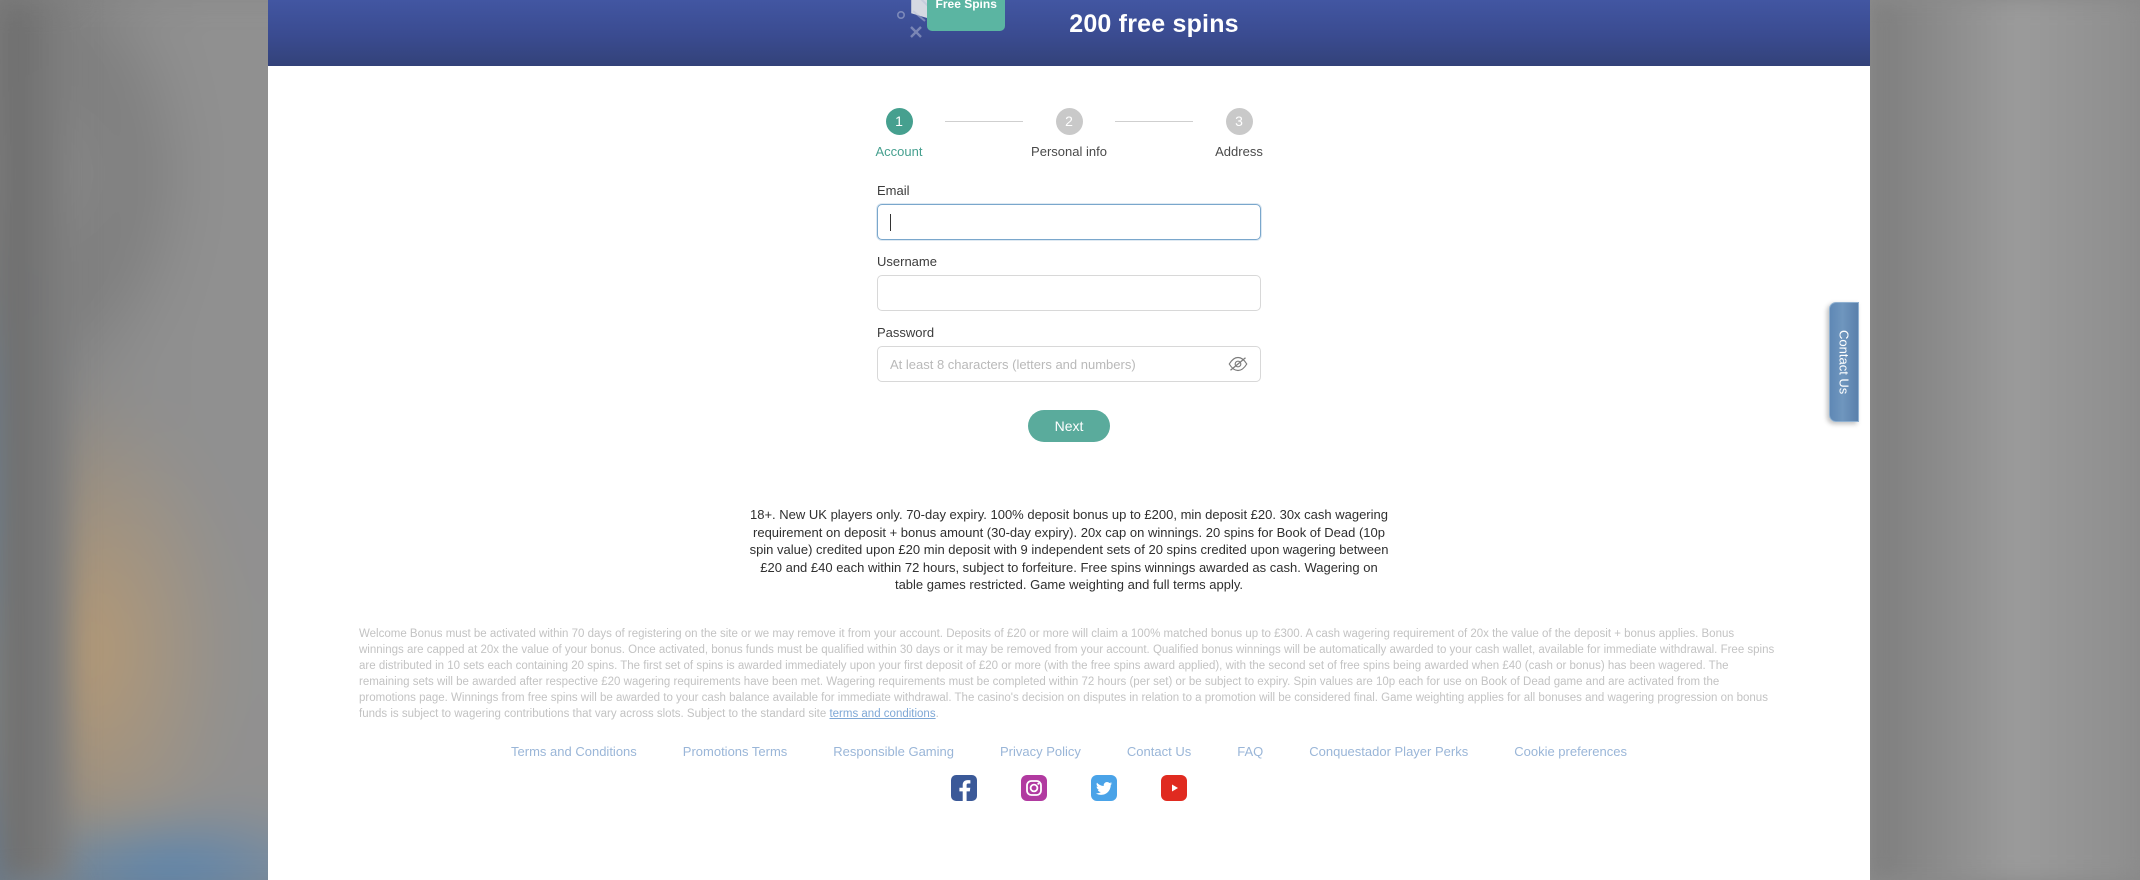 This screenshot has height=880, width=2140. I want to click on banner-title: 200 free spins, so click(1154, 23).